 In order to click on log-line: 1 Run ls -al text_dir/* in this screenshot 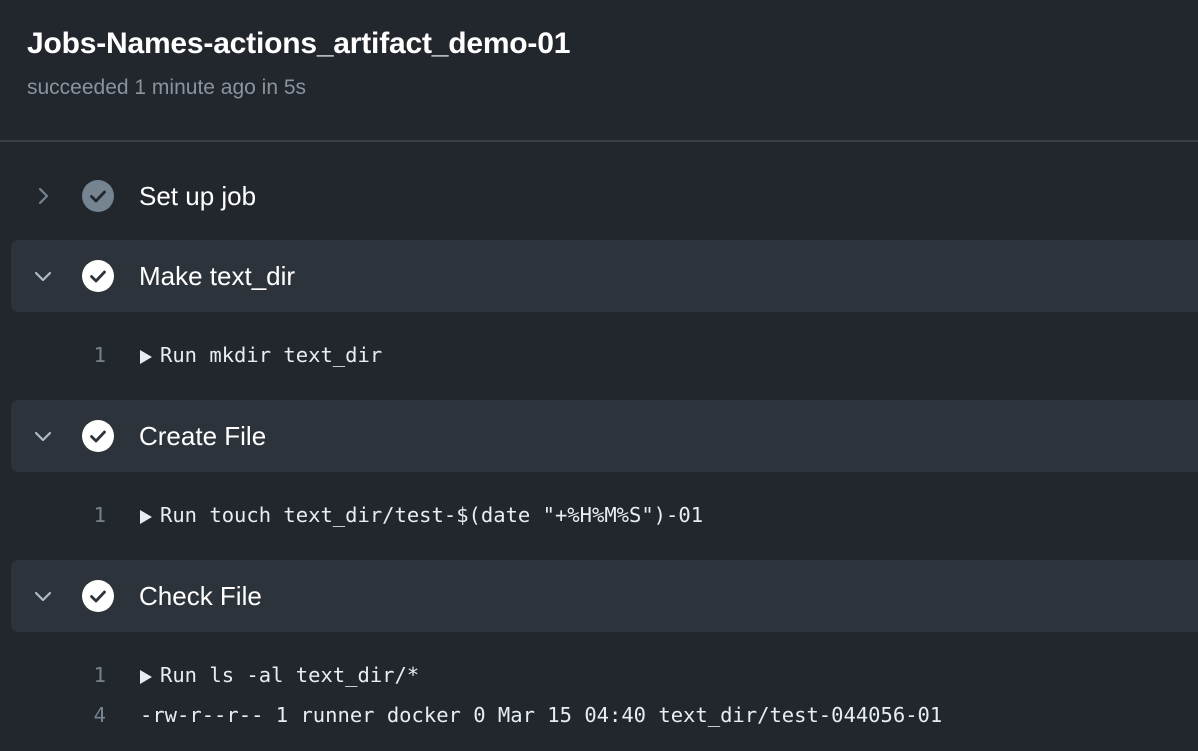, I will do `click(599, 676)`.